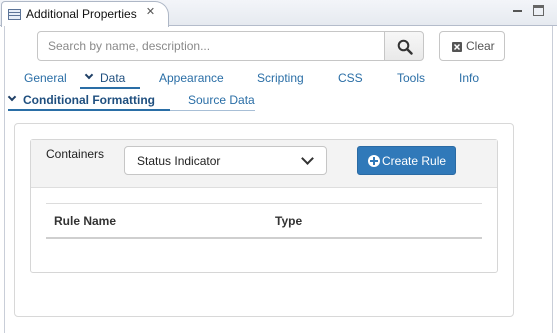 The height and width of the screenshot is (333, 557). Describe the element at coordinates (350, 78) in the screenshot. I see `tab-css: CSS` at that location.